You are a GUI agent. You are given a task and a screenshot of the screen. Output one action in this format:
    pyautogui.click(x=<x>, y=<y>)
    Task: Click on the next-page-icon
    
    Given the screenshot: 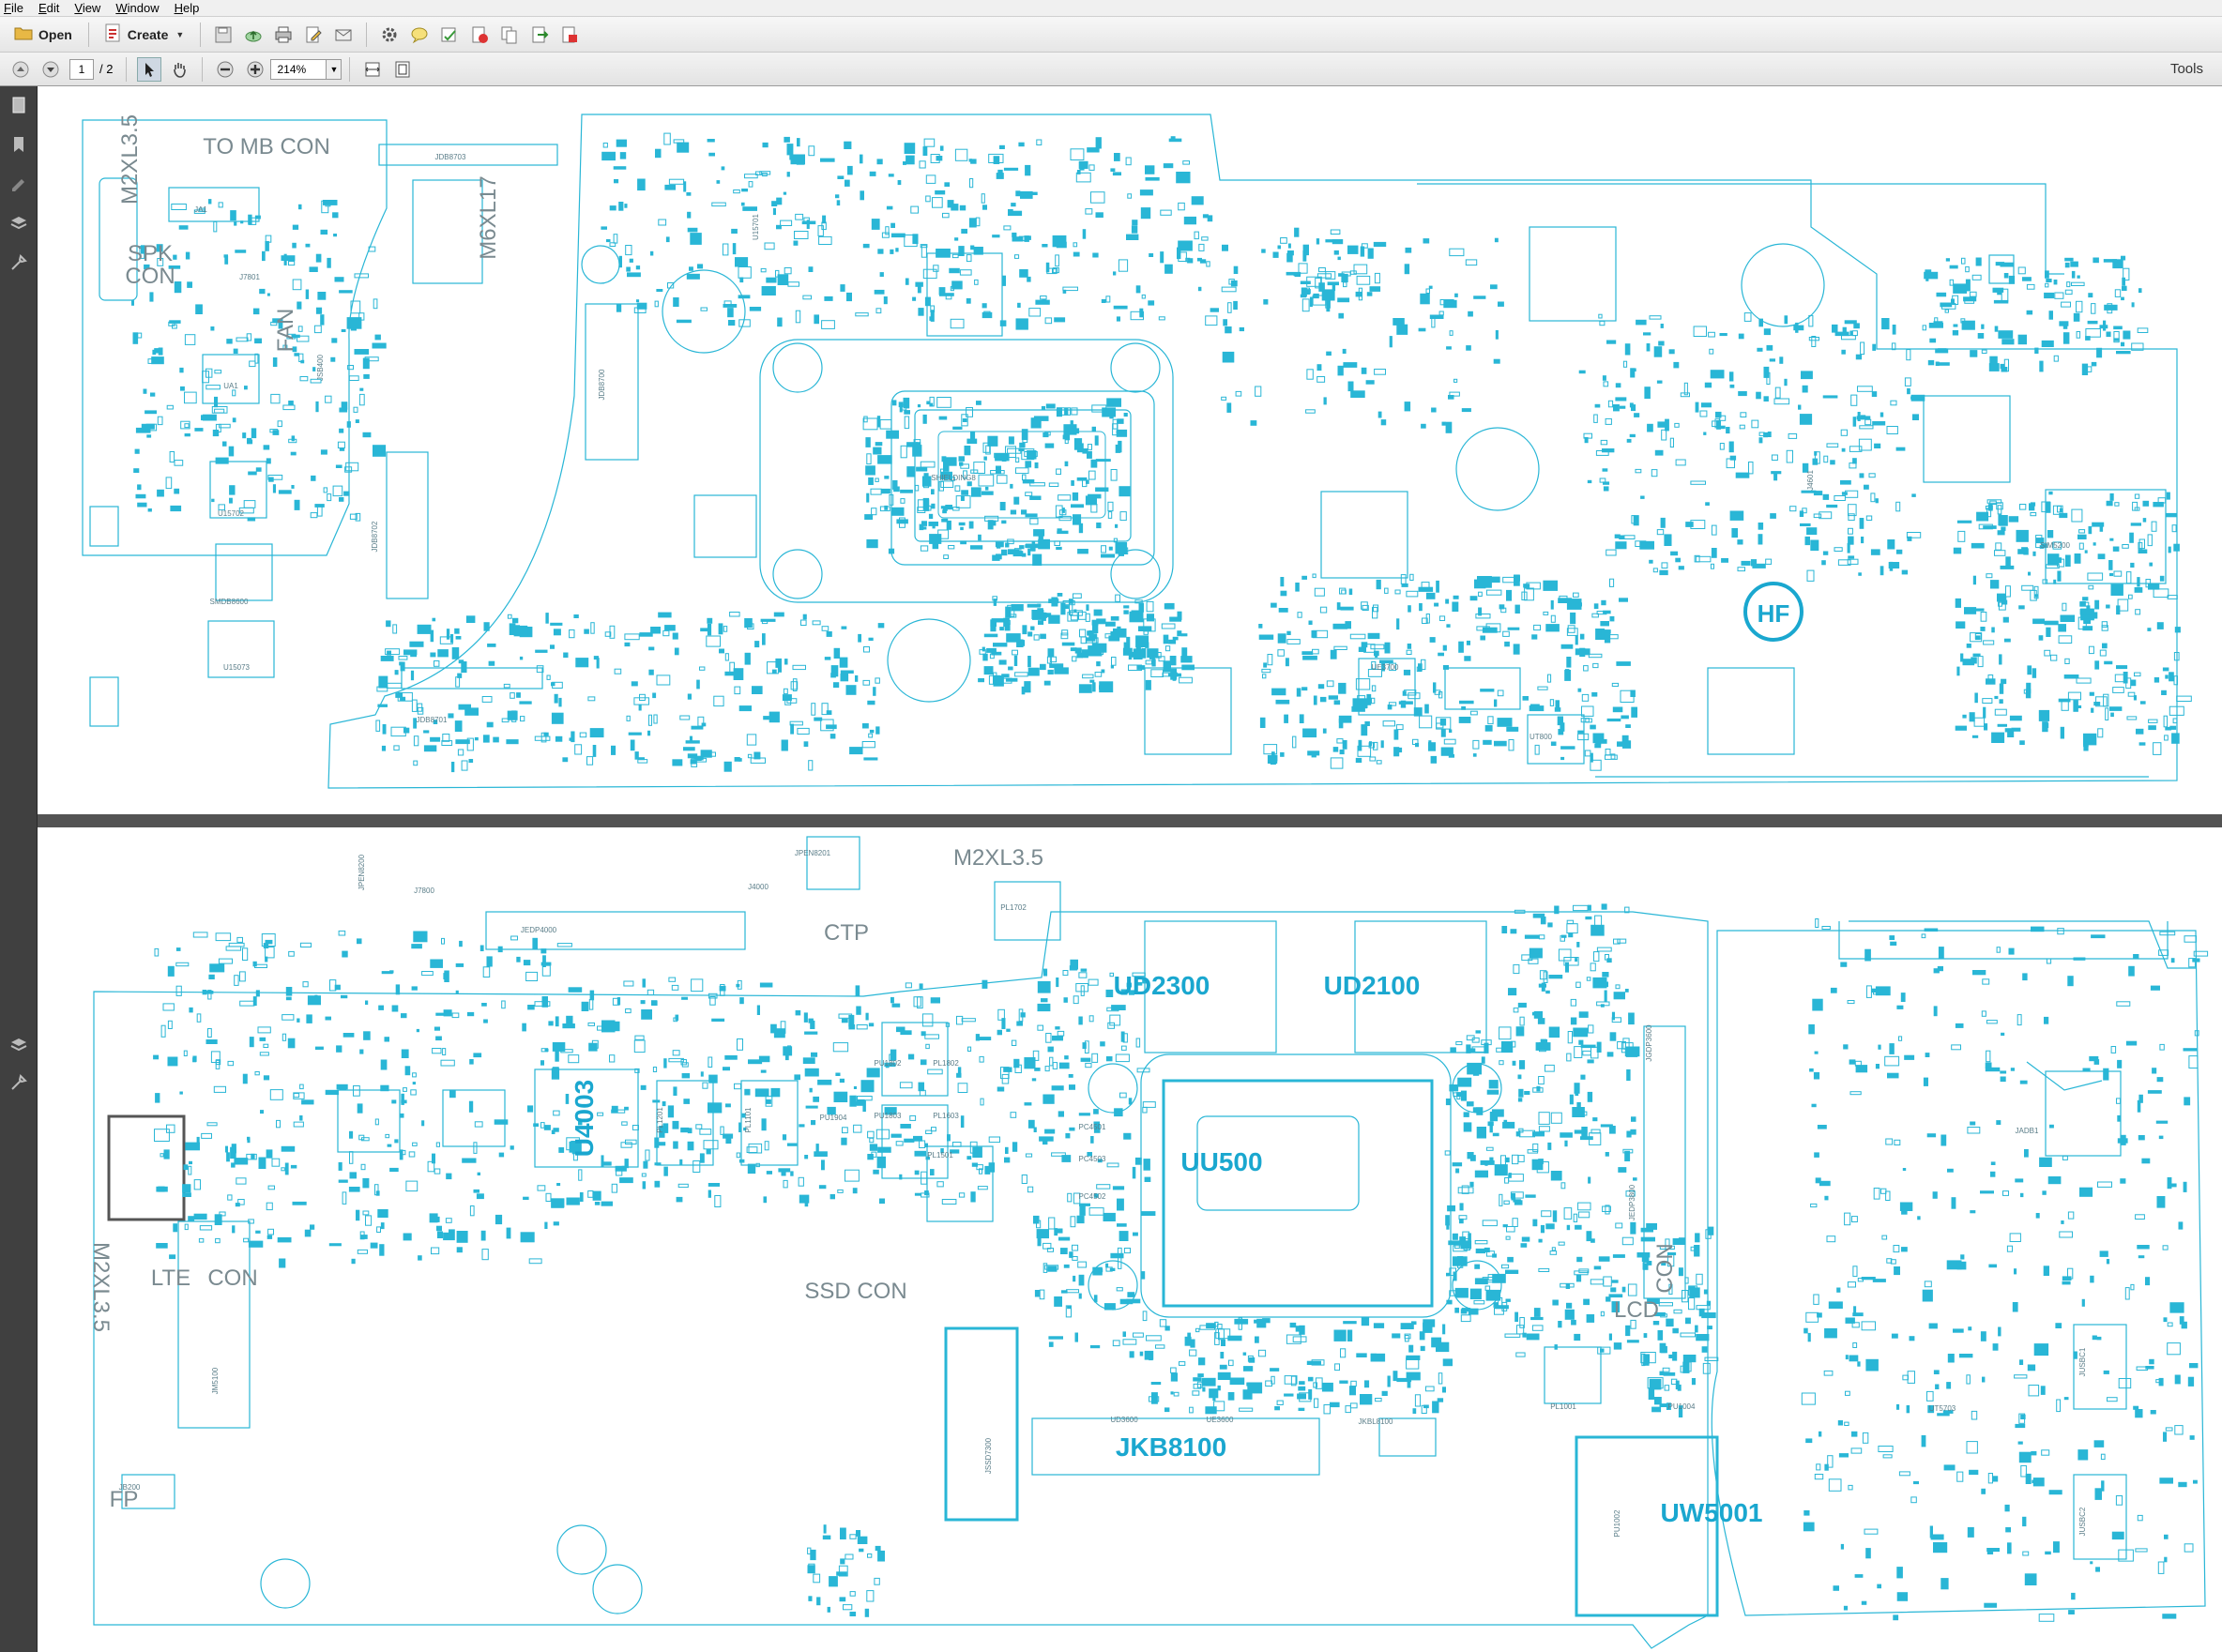 What is the action you would take?
    pyautogui.click(x=50, y=69)
    